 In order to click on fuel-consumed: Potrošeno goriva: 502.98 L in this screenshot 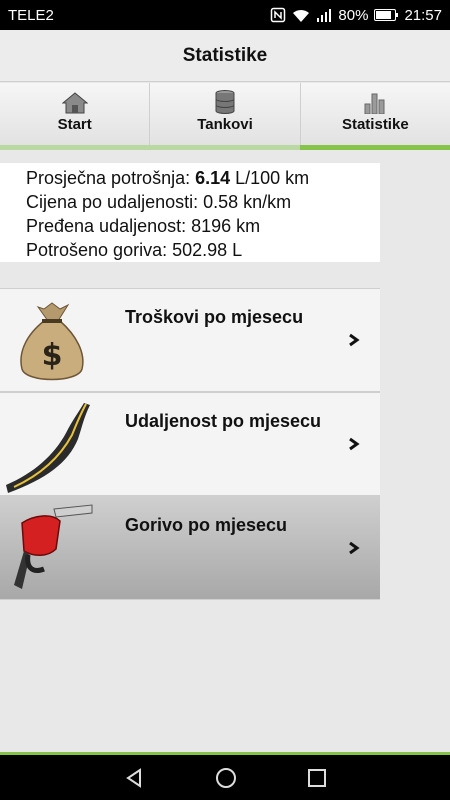, I will do `click(134, 250)`.